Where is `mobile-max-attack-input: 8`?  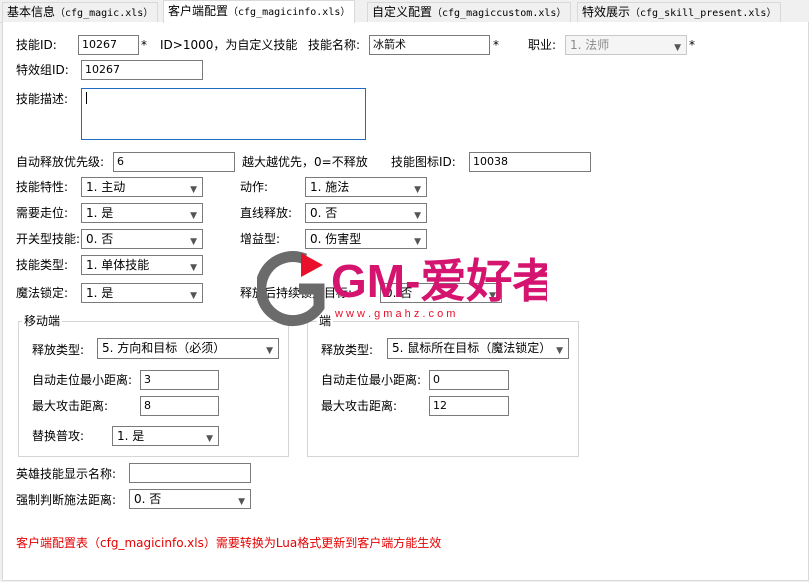
mobile-max-attack-input: 8 is located at coordinates (179, 406).